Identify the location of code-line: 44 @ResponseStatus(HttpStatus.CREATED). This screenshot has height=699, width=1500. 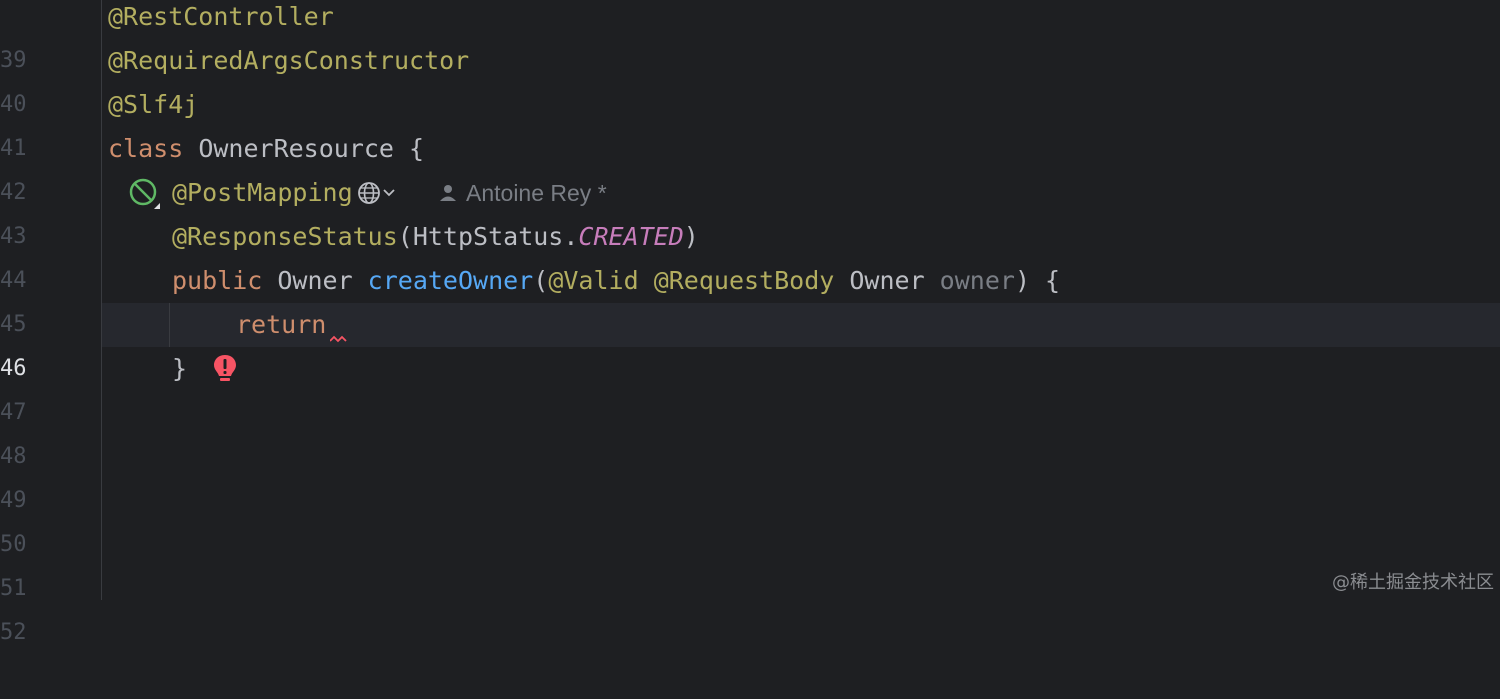
(750, 254).